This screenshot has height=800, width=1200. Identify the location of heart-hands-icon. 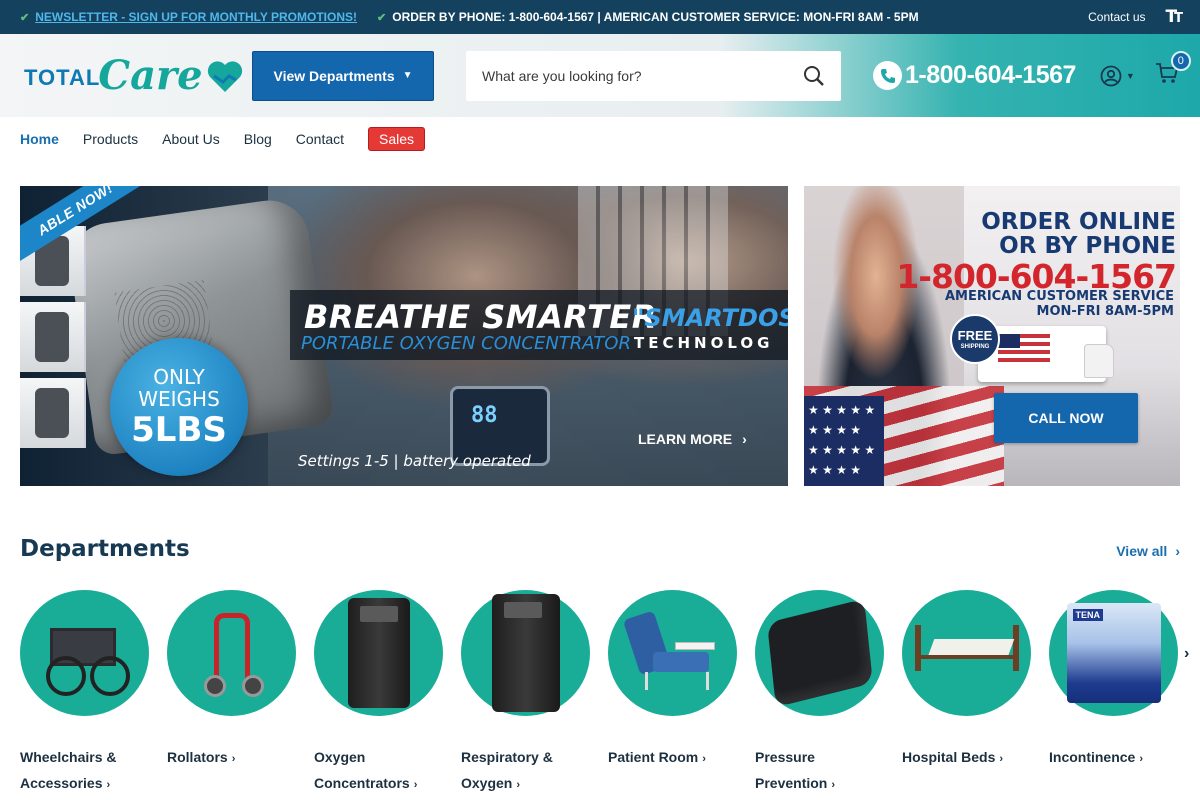
(224, 76).